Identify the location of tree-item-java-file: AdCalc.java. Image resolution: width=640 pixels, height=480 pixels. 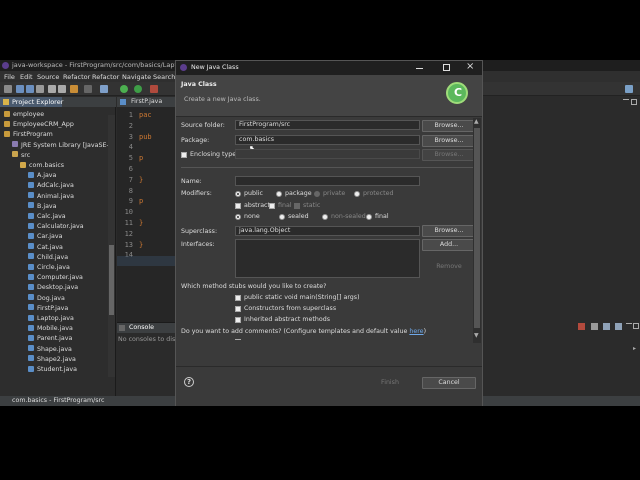
(51, 186).